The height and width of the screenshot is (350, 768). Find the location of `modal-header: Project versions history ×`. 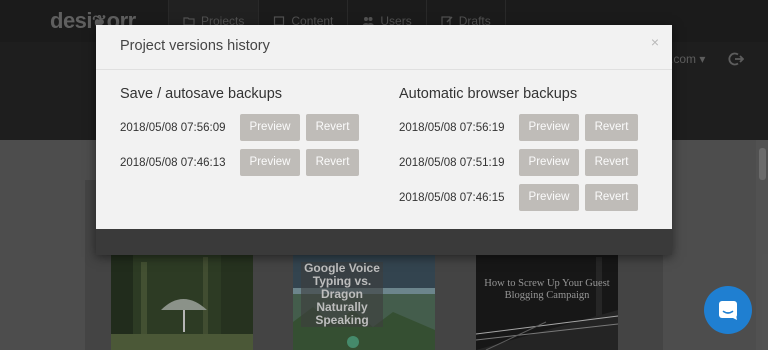

modal-header: Project versions history × is located at coordinates (384, 47).